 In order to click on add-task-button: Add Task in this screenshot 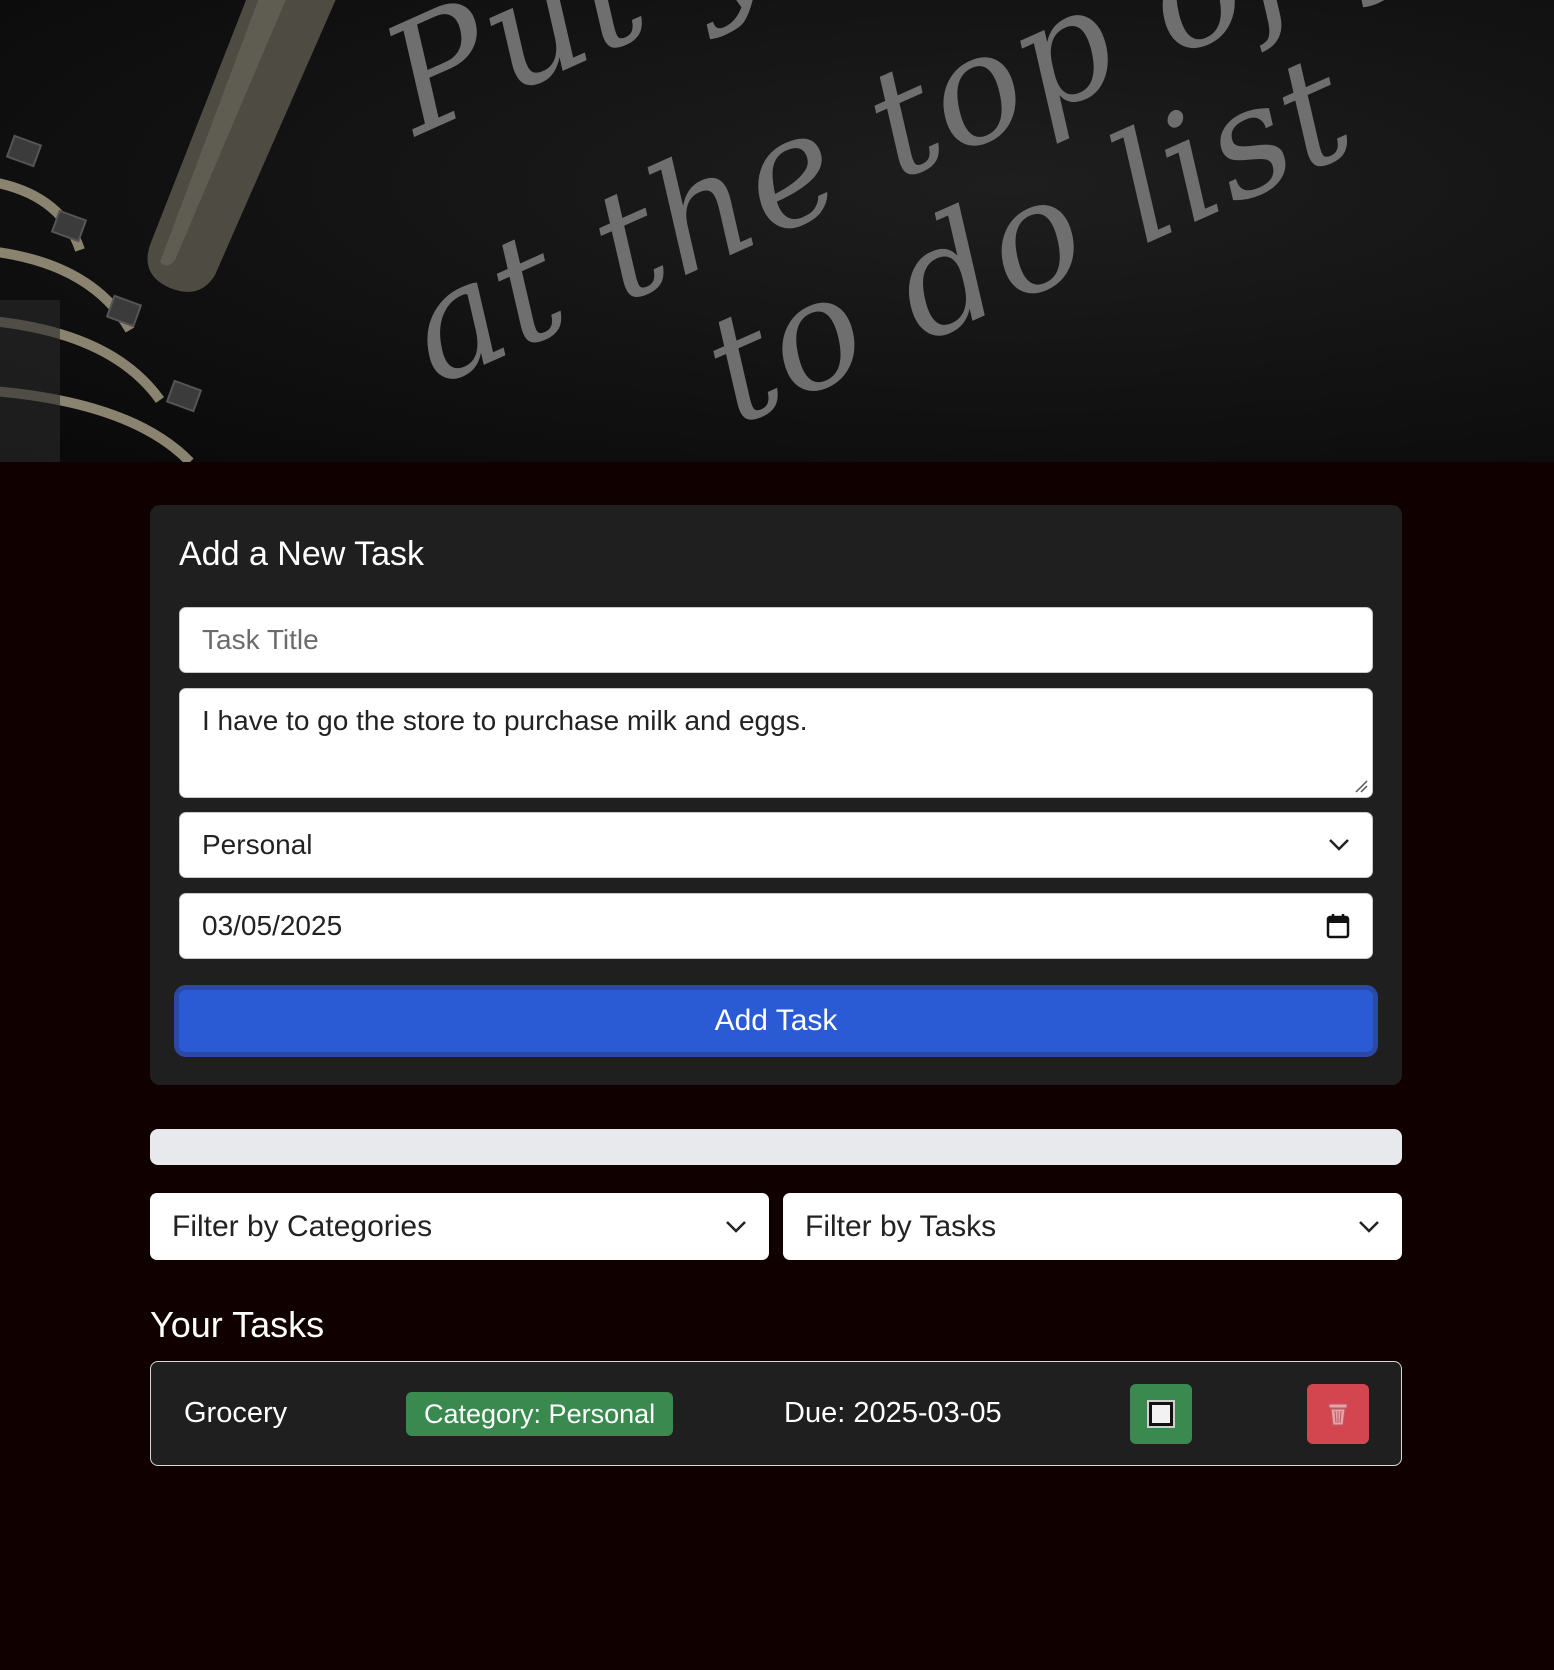, I will do `click(776, 1021)`.